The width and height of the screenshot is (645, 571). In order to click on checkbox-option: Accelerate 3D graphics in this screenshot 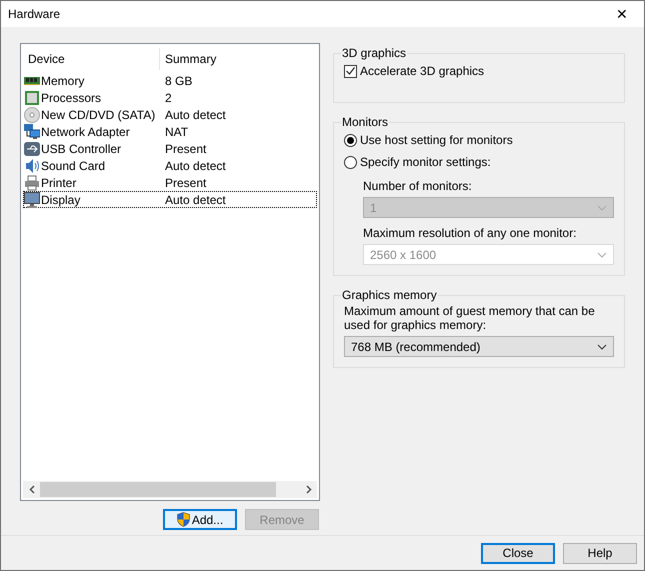, I will do `click(479, 71)`.